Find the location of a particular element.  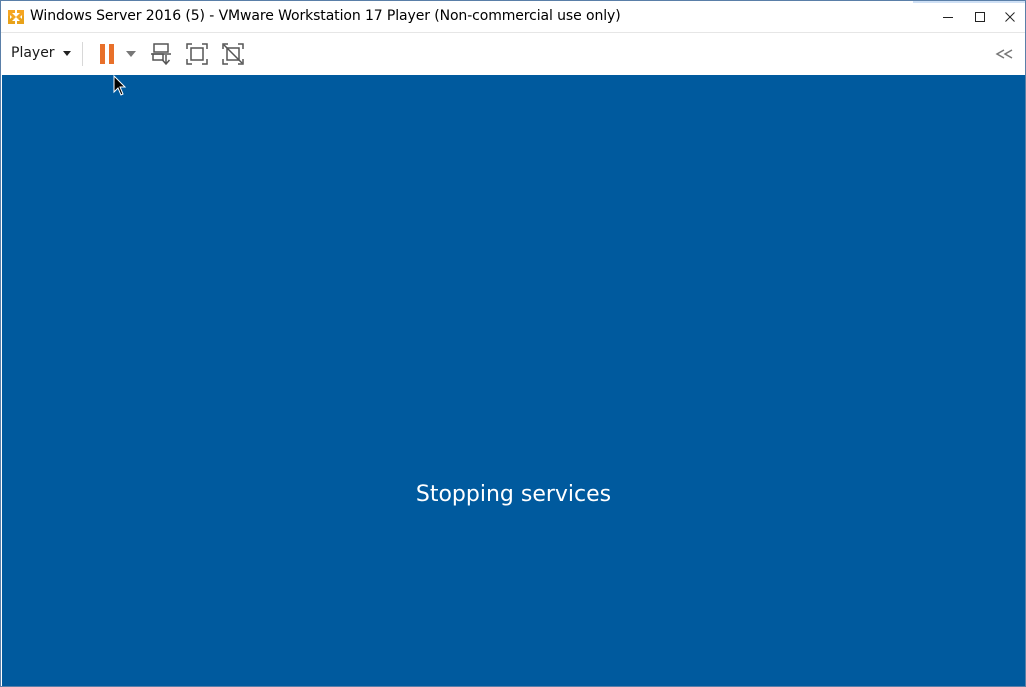

unity-button is located at coordinates (233, 54).